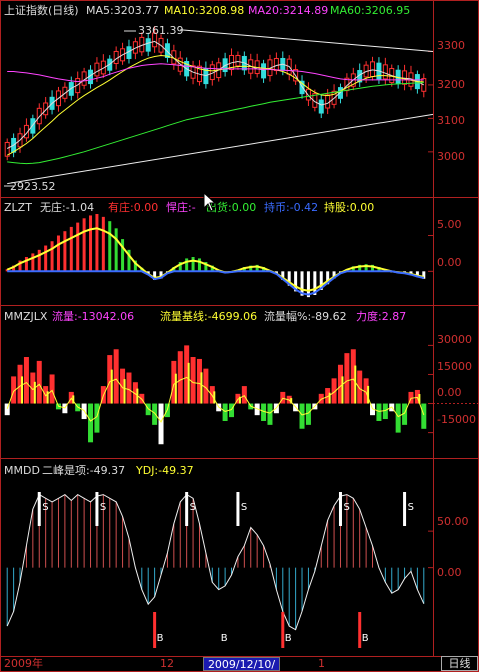  I want to click on main-ytick-3200: 3200, so click(451, 84).